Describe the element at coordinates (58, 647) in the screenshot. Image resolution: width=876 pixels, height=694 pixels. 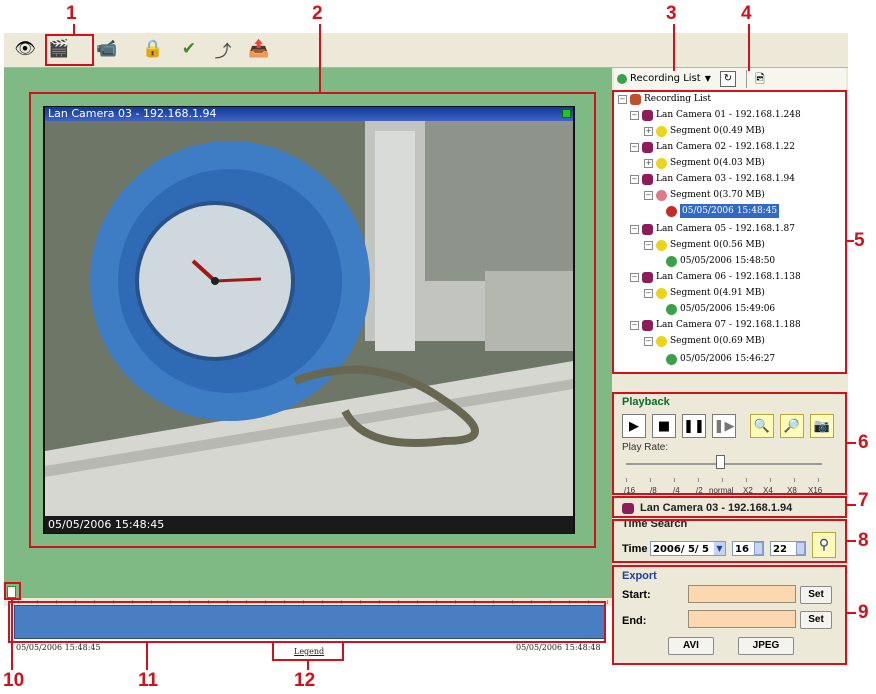
I see `timeline-start-time: 05/05/2006 15:48:45` at that location.